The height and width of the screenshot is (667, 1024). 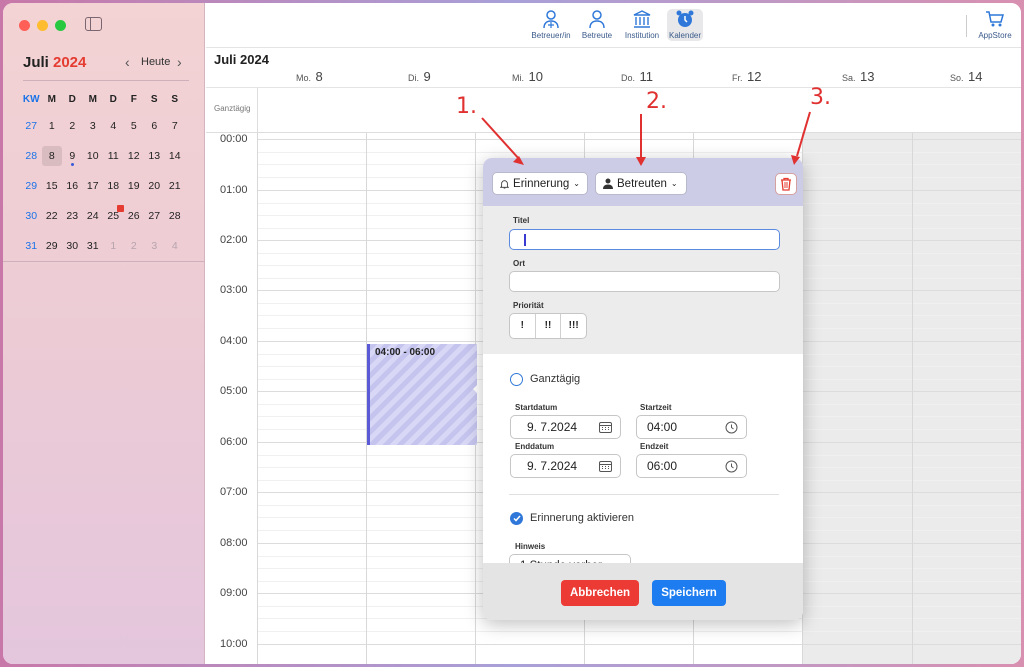 I want to click on start-date-value: 9. 7.2024, so click(x=552, y=427).